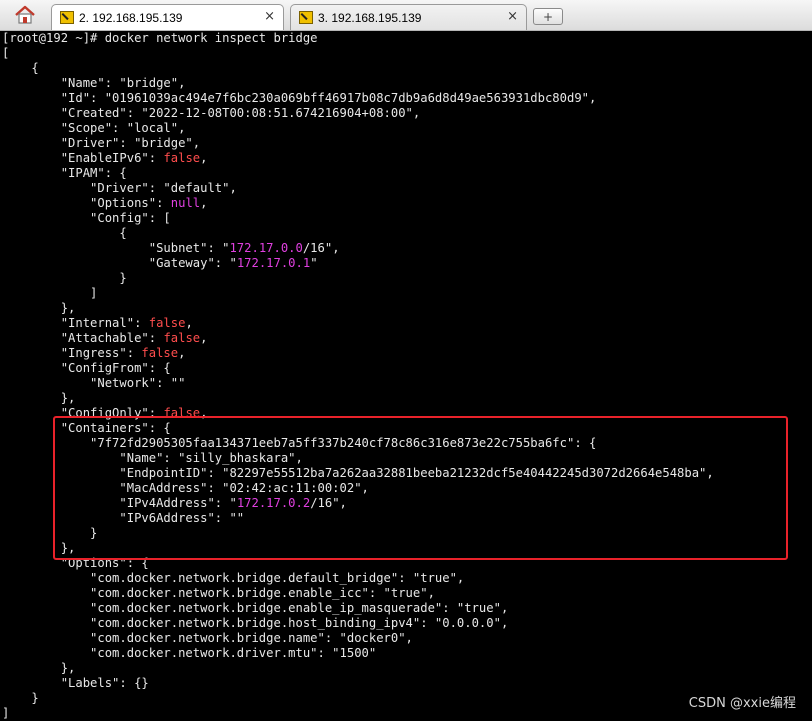 The width and height of the screenshot is (812, 721). What do you see at coordinates (358, 128) in the screenshot?
I see `terminal-line: "Scope": "local",` at bounding box center [358, 128].